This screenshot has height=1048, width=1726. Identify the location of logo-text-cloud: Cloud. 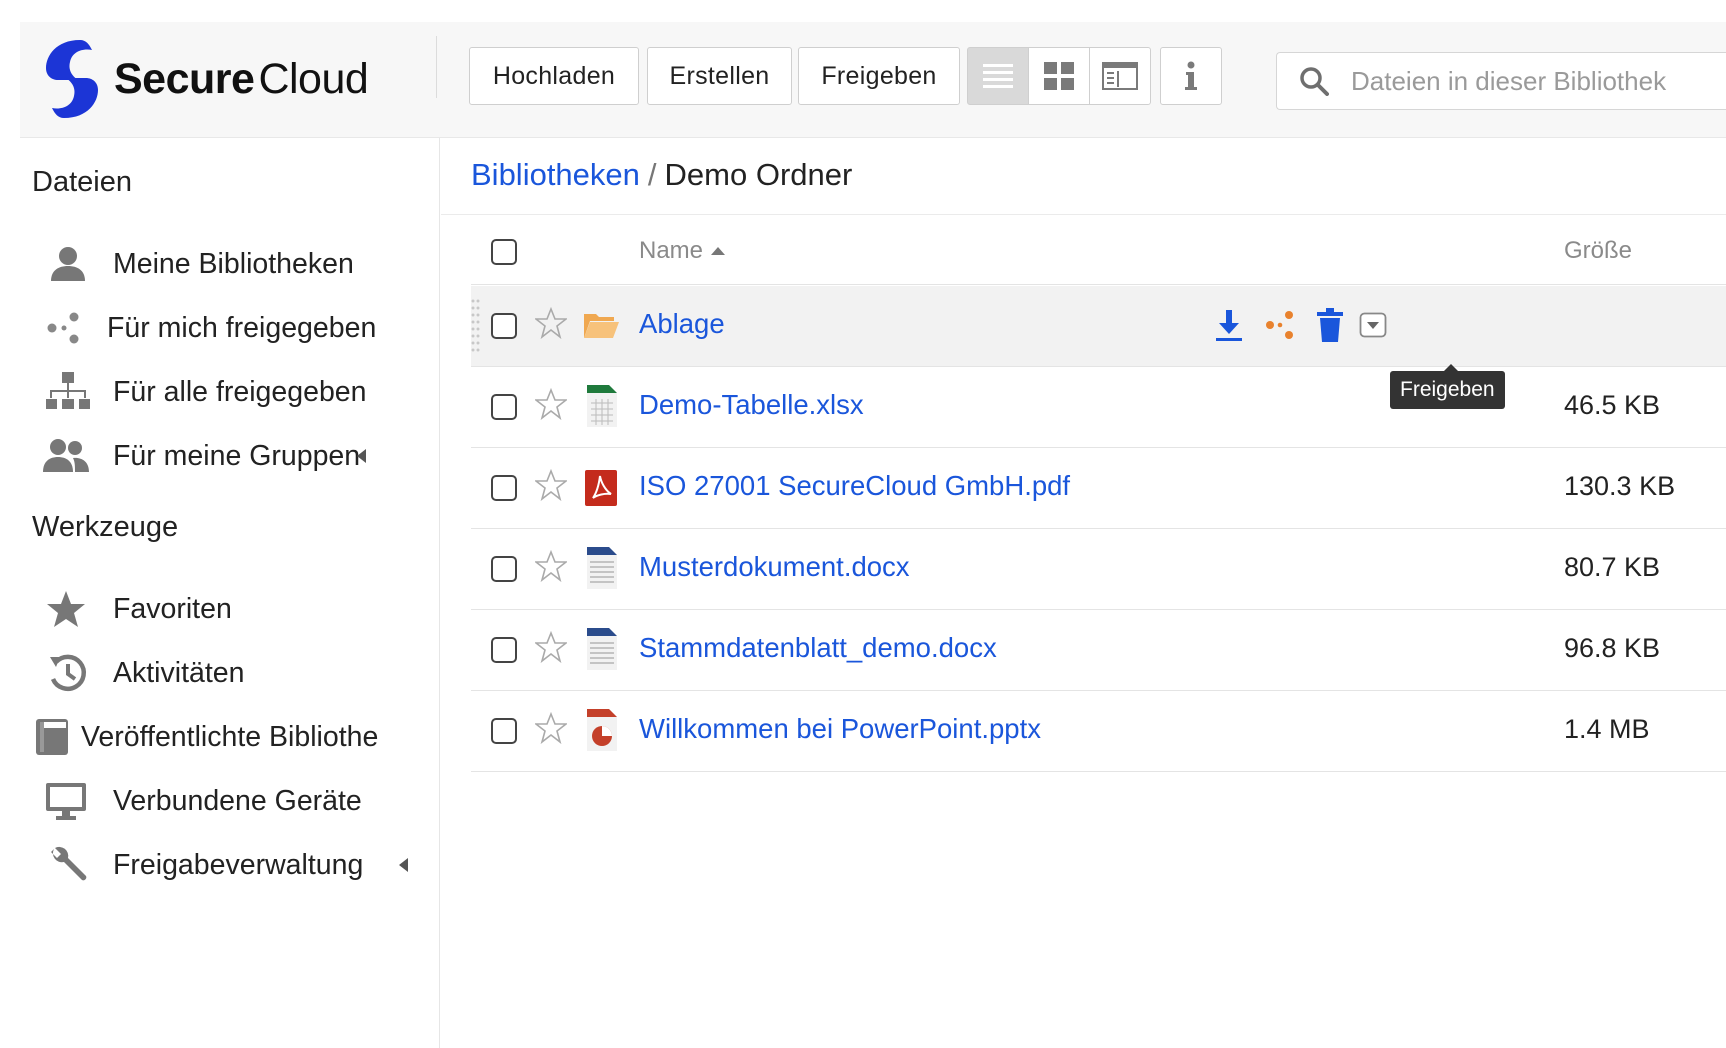
(313, 78).